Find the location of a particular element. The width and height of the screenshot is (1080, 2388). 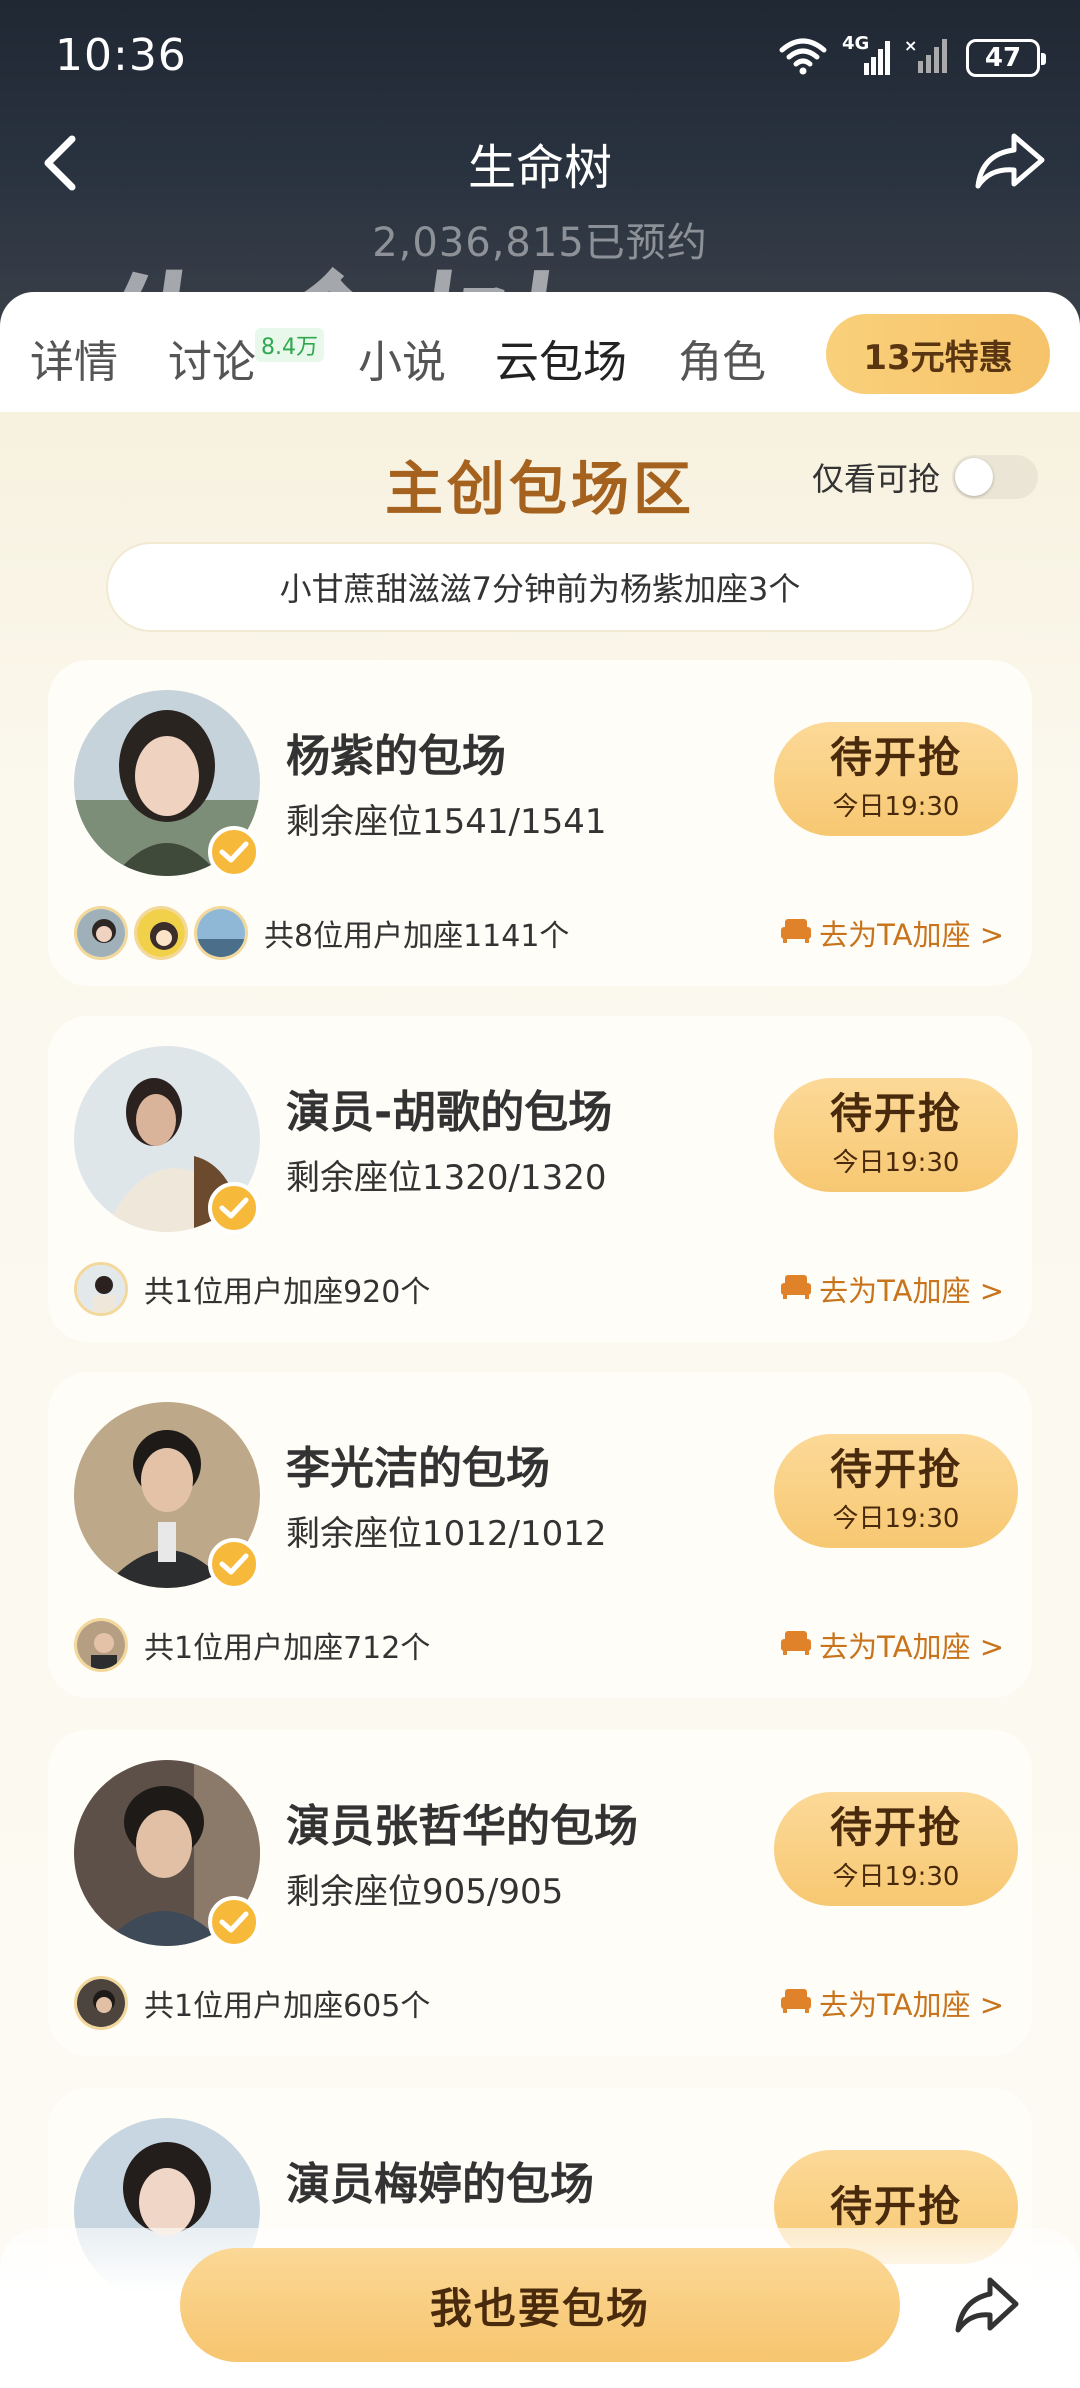

movie-header: 生命树 10:36 4G × 47 生命树 2,036,815已预约 is located at coordinates (540, 165).